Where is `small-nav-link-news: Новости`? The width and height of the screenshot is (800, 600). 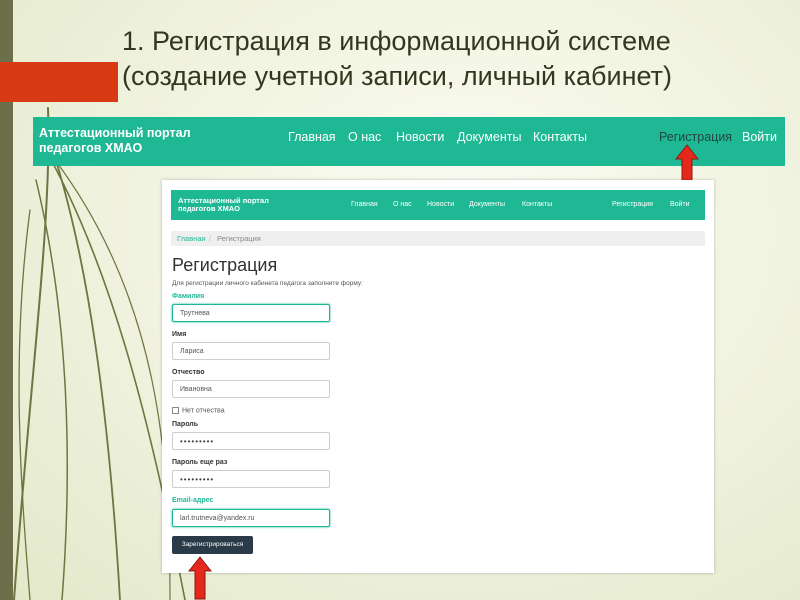
small-nav-link-news: Новости is located at coordinates (440, 204).